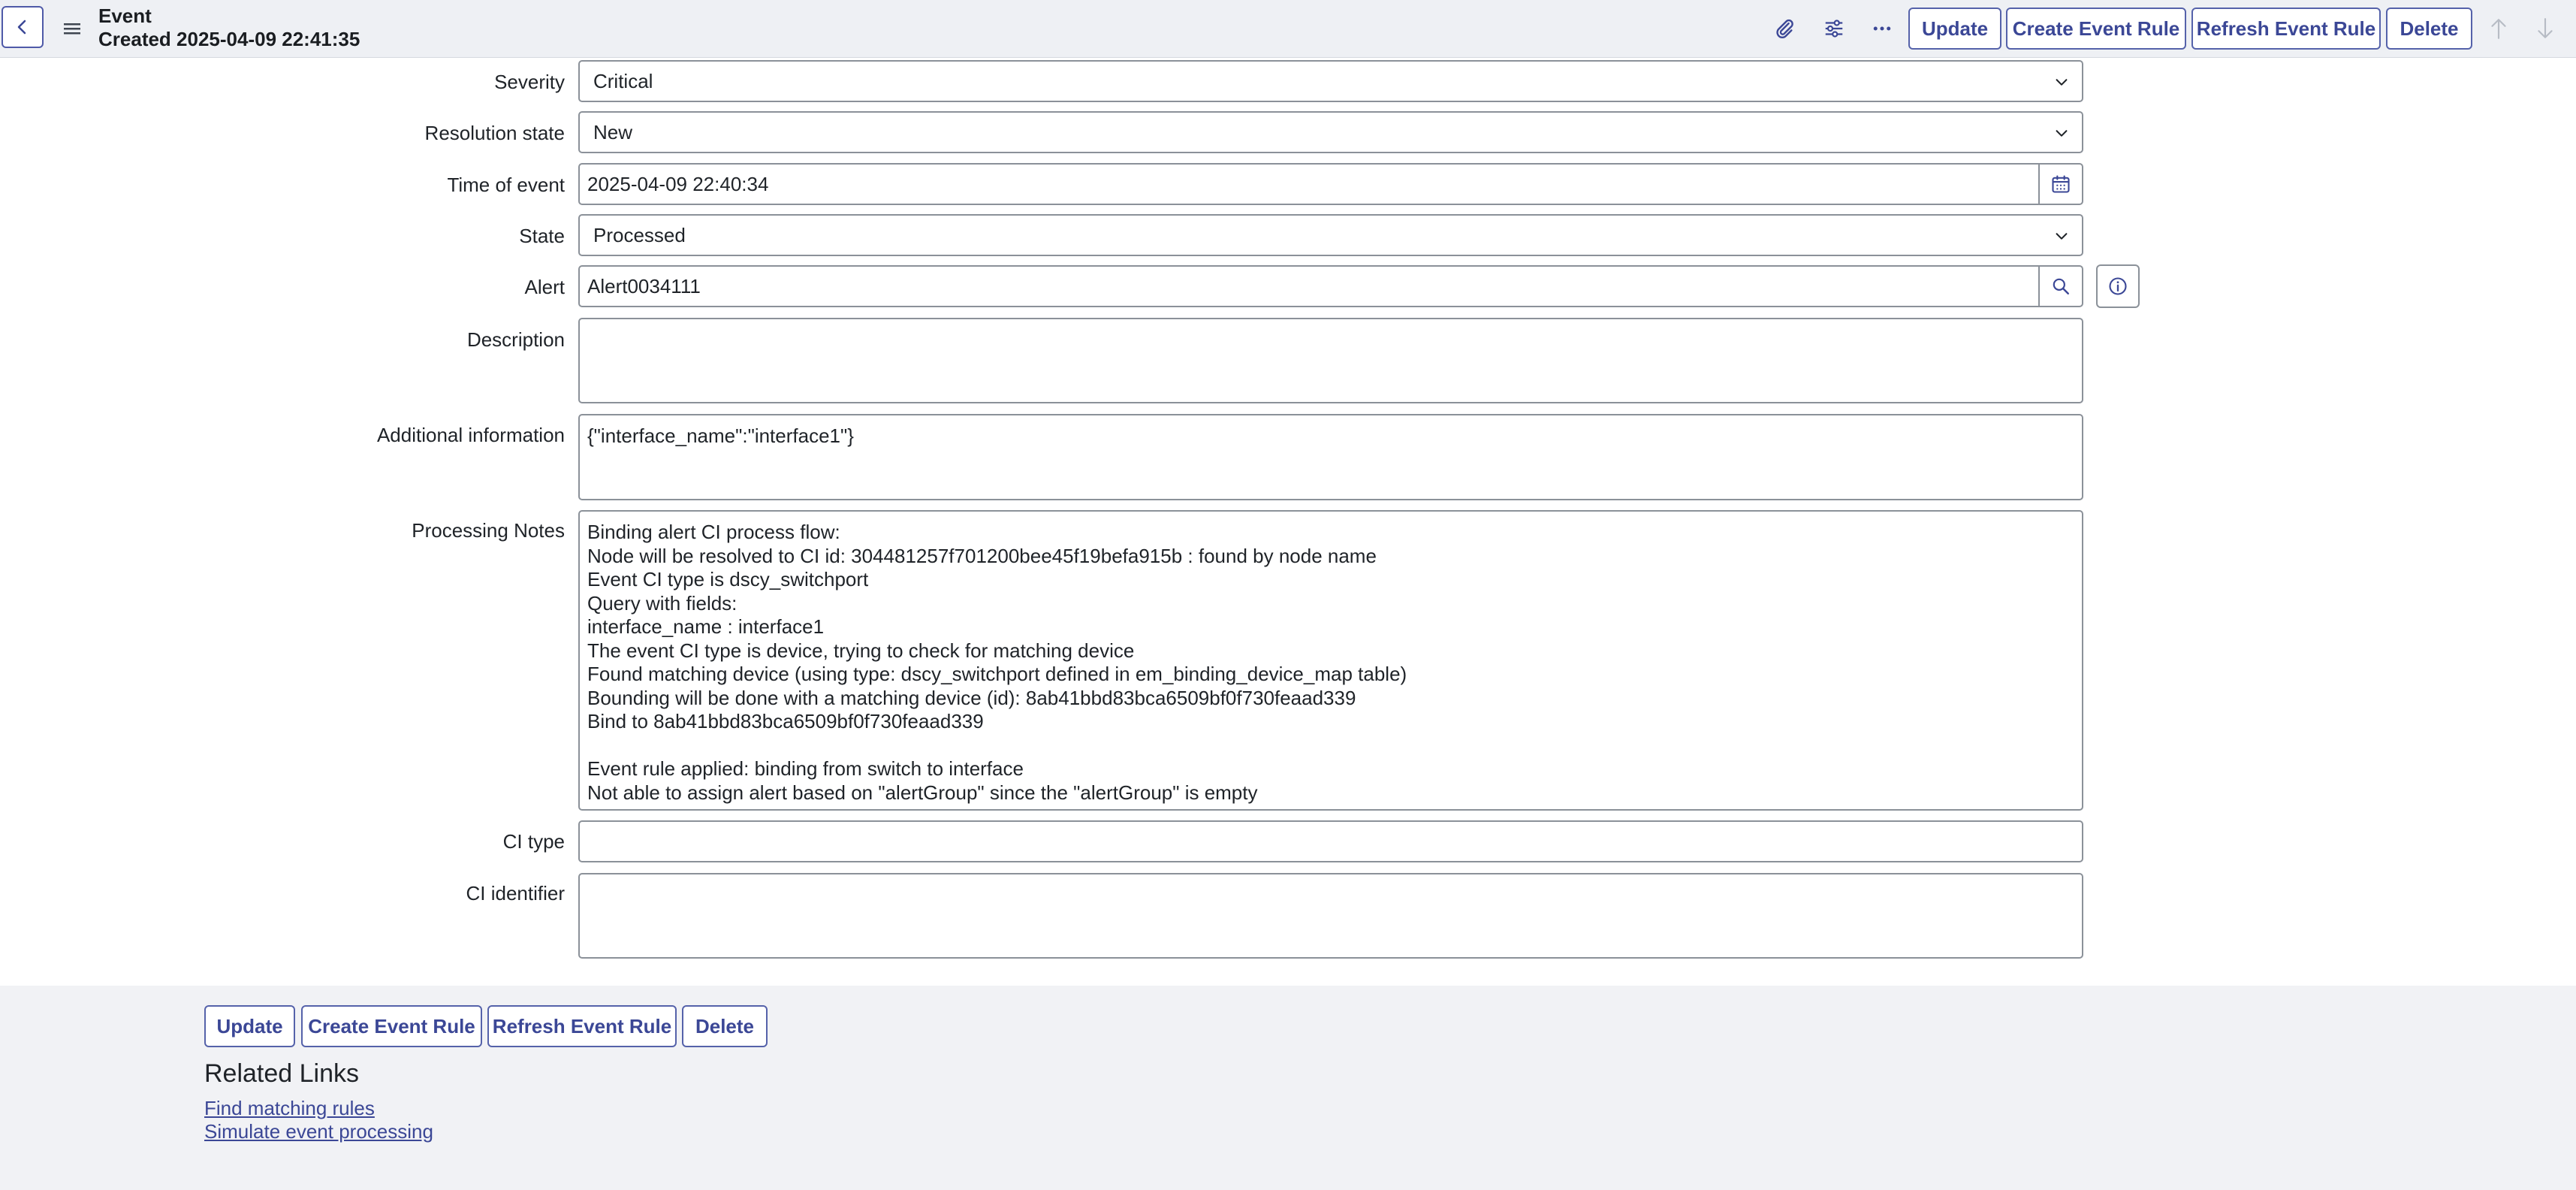 This screenshot has height=1190, width=2576. What do you see at coordinates (1330, 916) in the screenshot?
I see `ci-identifier-textarea` at bounding box center [1330, 916].